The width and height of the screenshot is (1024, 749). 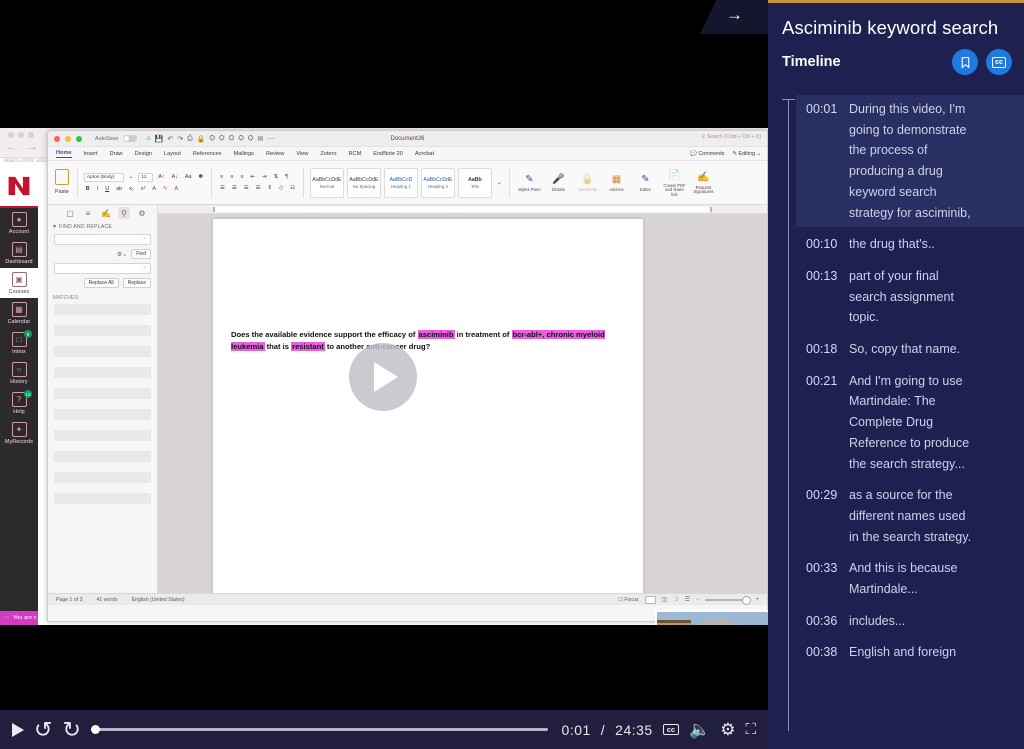 What do you see at coordinates (699, 730) in the screenshot?
I see `volume-button: 🔈` at bounding box center [699, 730].